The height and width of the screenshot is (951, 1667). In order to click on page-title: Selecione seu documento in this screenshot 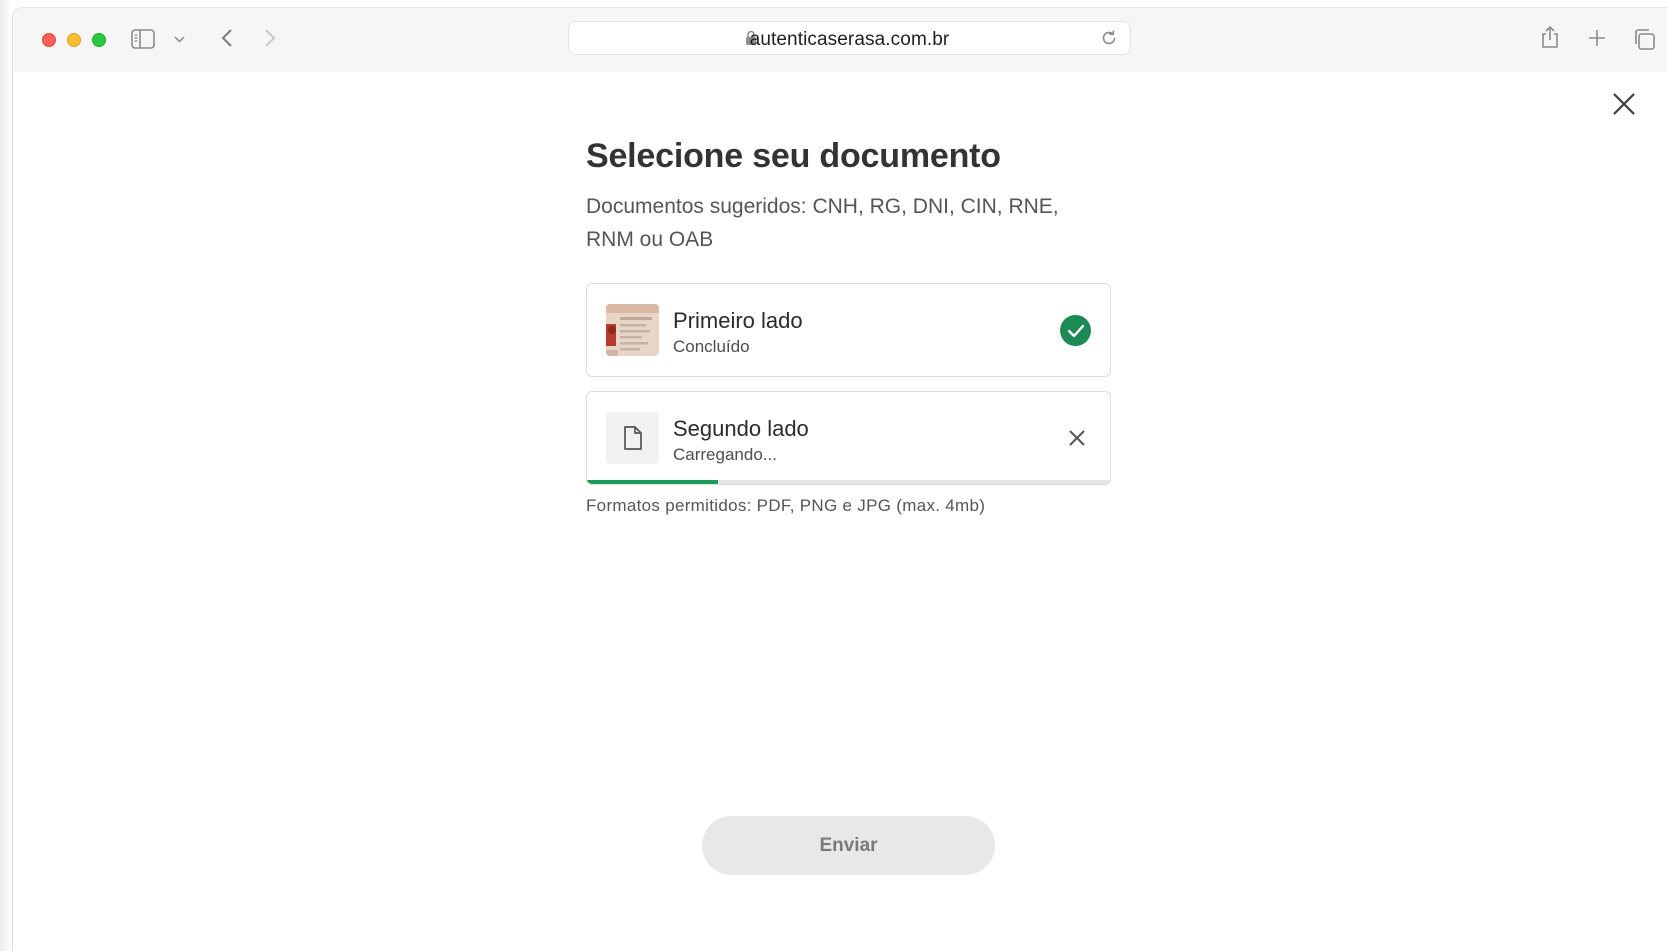, I will do `click(793, 156)`.